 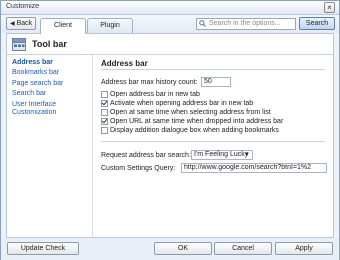 I want to click on request-search-label: Request address bar search:, so click(x=146, y=155).